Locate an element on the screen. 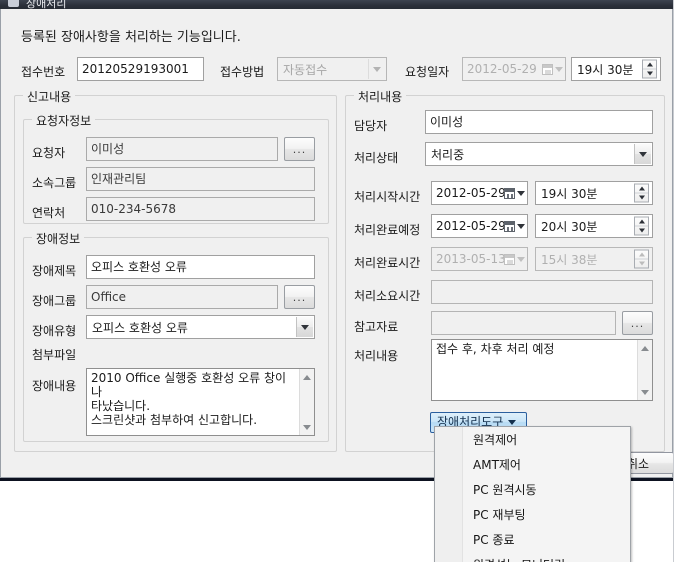 This screenshot has height=562, width=677. owner-label: 담당자 is located at coordinates (371, 126).